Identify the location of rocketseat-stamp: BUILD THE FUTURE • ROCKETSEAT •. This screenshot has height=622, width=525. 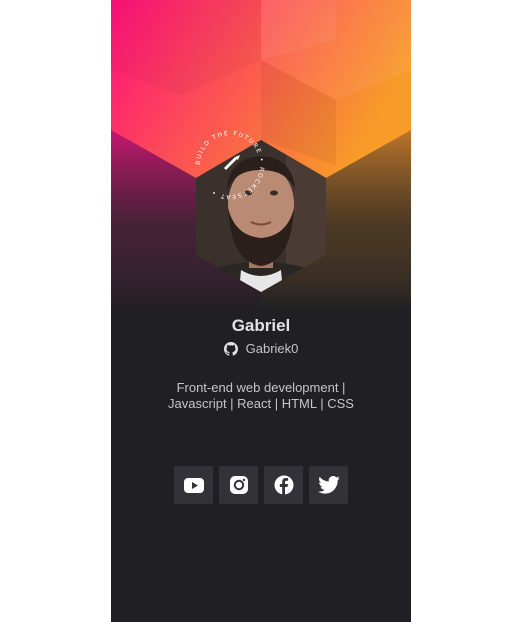
(229, 165).